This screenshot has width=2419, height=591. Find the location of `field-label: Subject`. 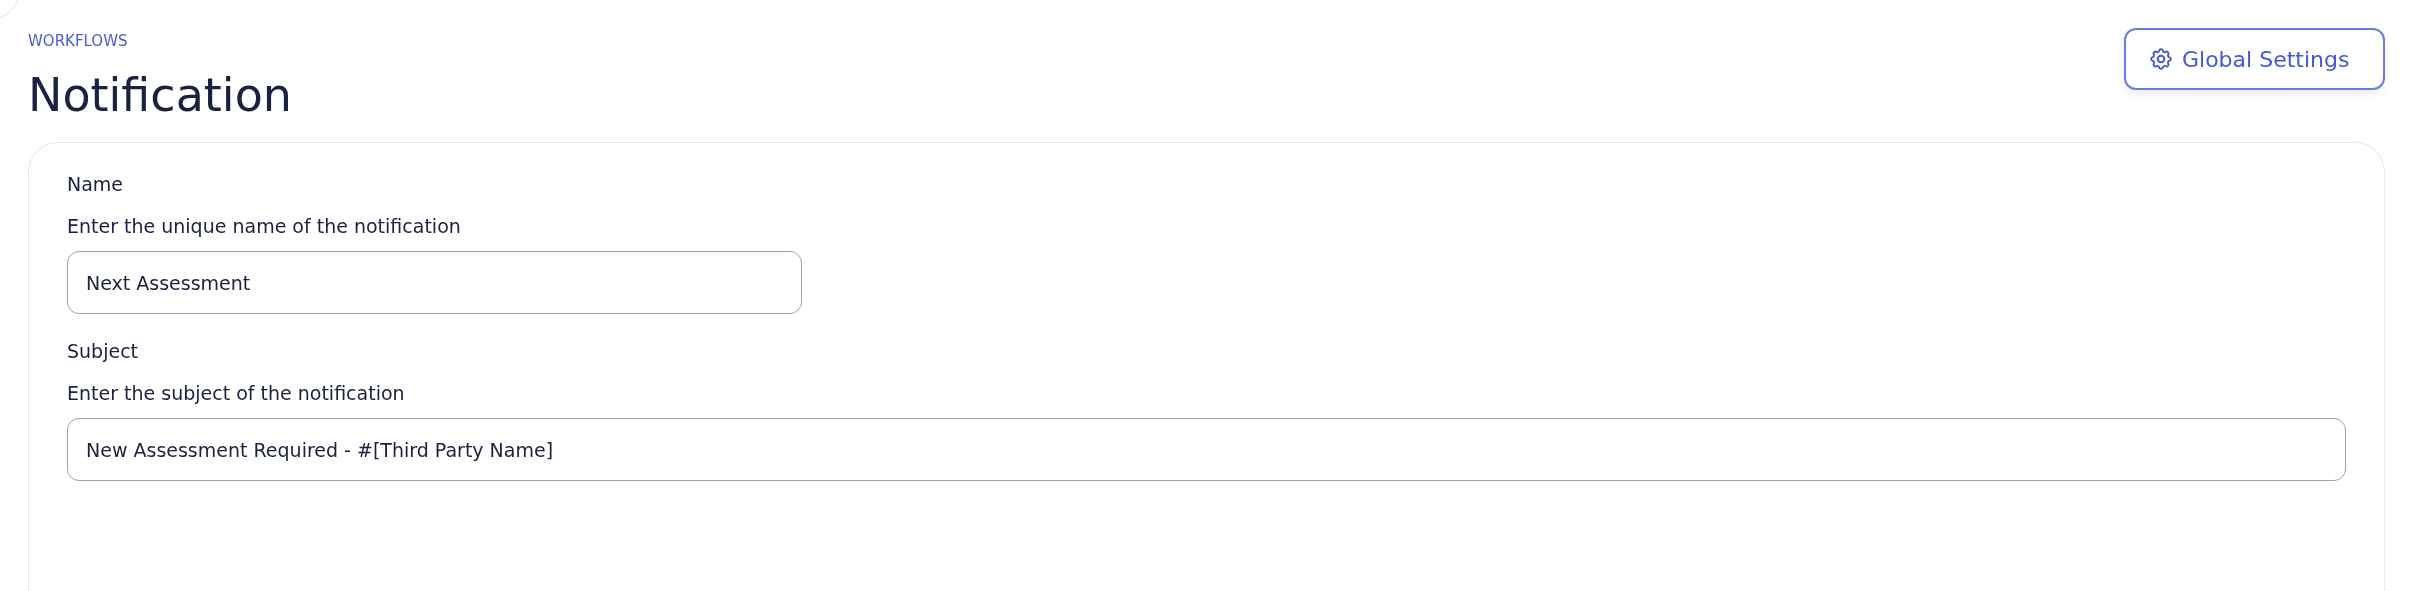

field-label: Subject is located at coordinates (103, 351).